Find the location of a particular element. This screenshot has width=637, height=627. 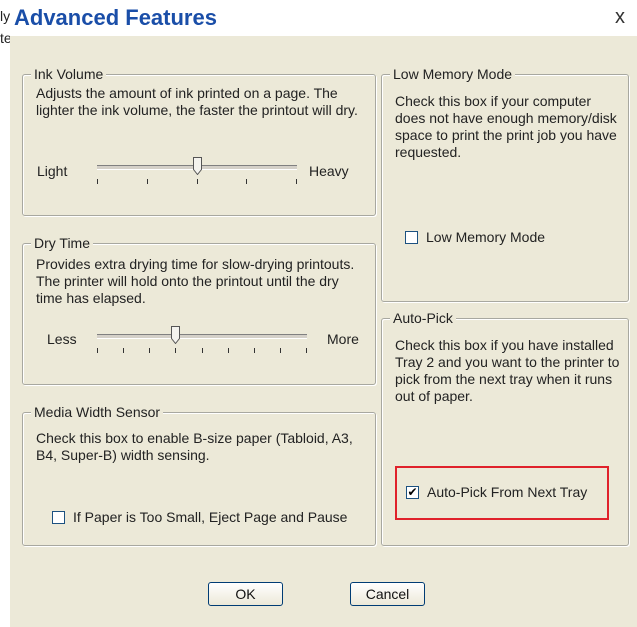

low-memory-checkbox is located at coordinates (411, 237).